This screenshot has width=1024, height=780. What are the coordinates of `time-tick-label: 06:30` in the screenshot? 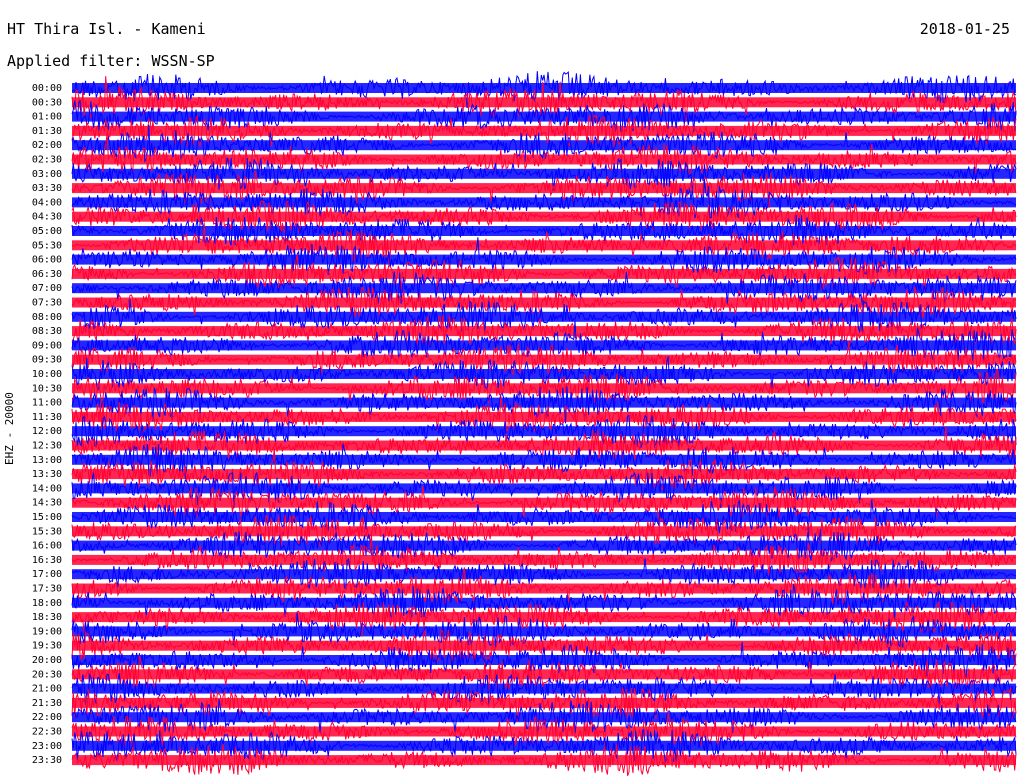 It's located at (47, 274).